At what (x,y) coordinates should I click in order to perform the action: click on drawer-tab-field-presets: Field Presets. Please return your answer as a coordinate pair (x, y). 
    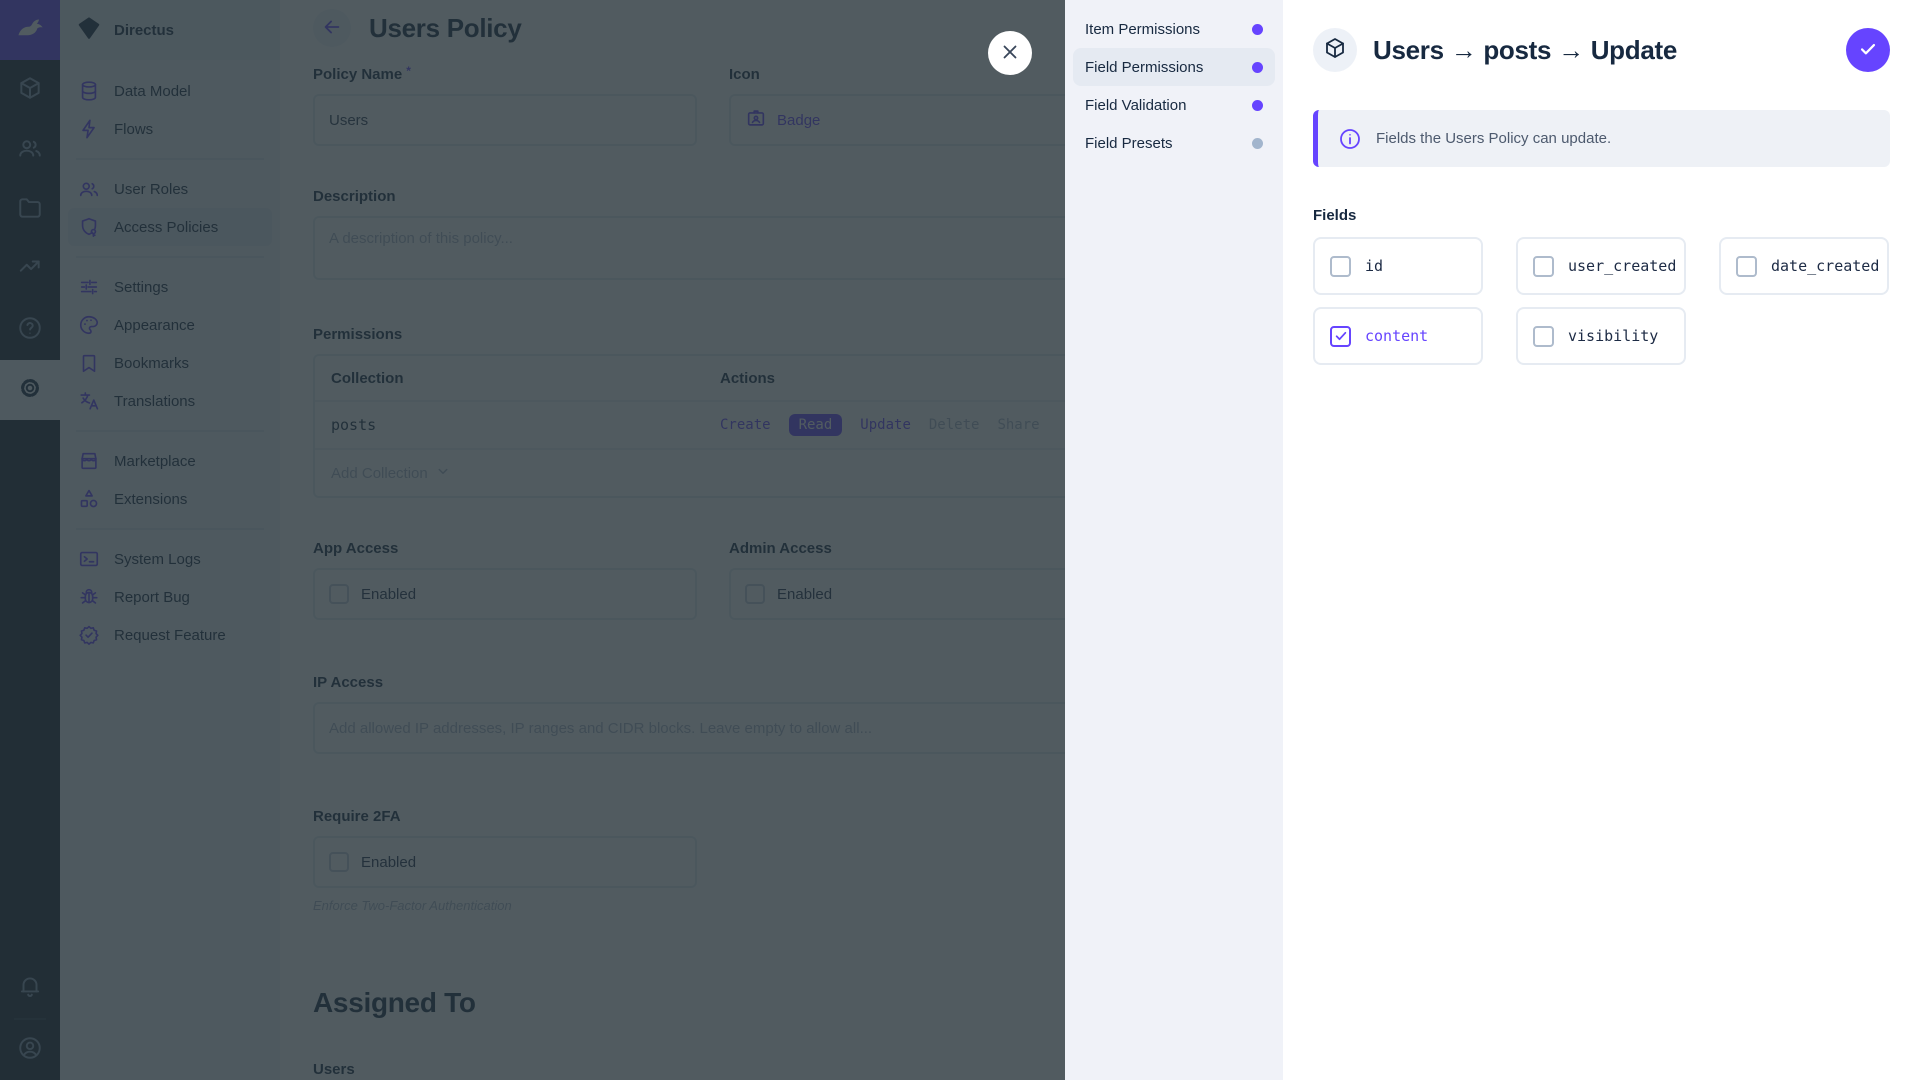
    Looking at the image, I should click on (1174, 143).